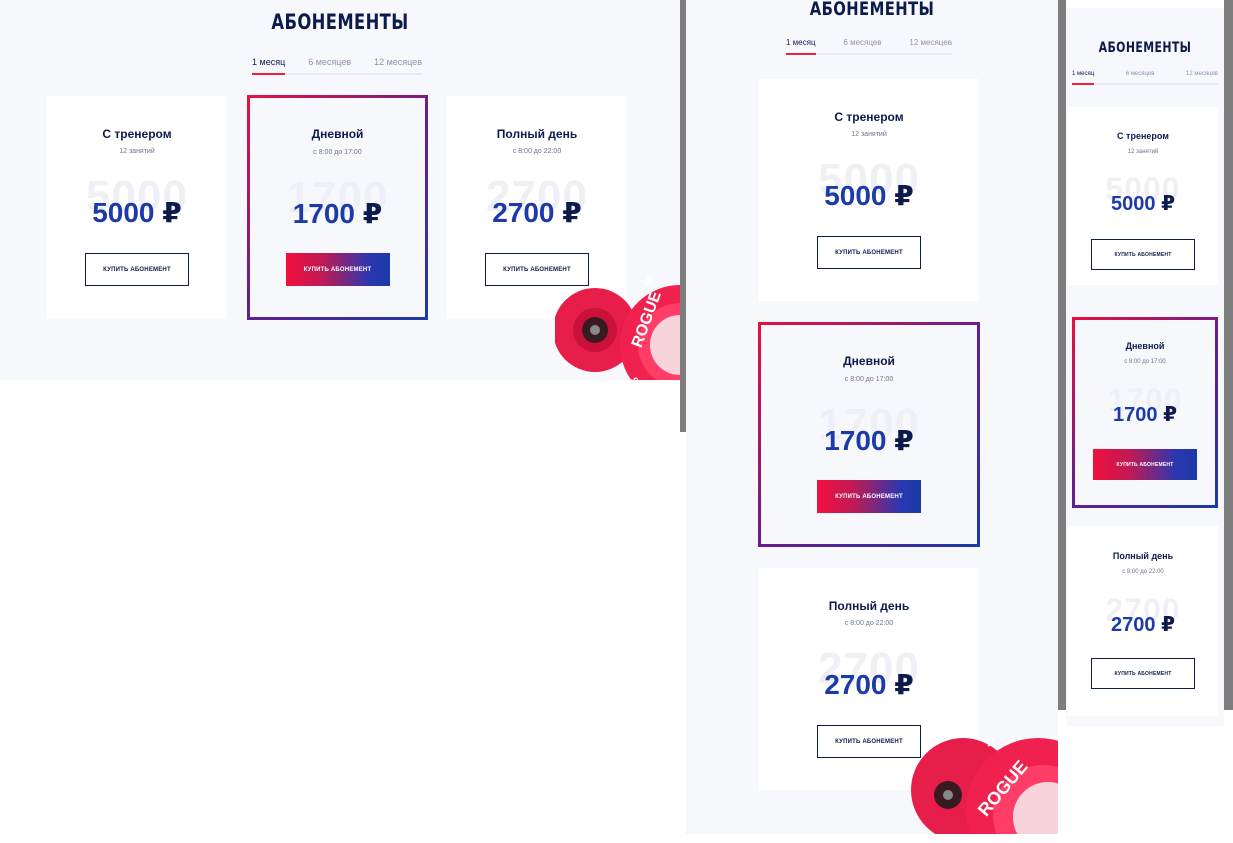 Image resolution: width=1233 pixels, height=843 pixels. Describe the element at coordinates (617, 327) in the screenshot. I see `weight-plates-image: ROGUE 35 35` at that location.